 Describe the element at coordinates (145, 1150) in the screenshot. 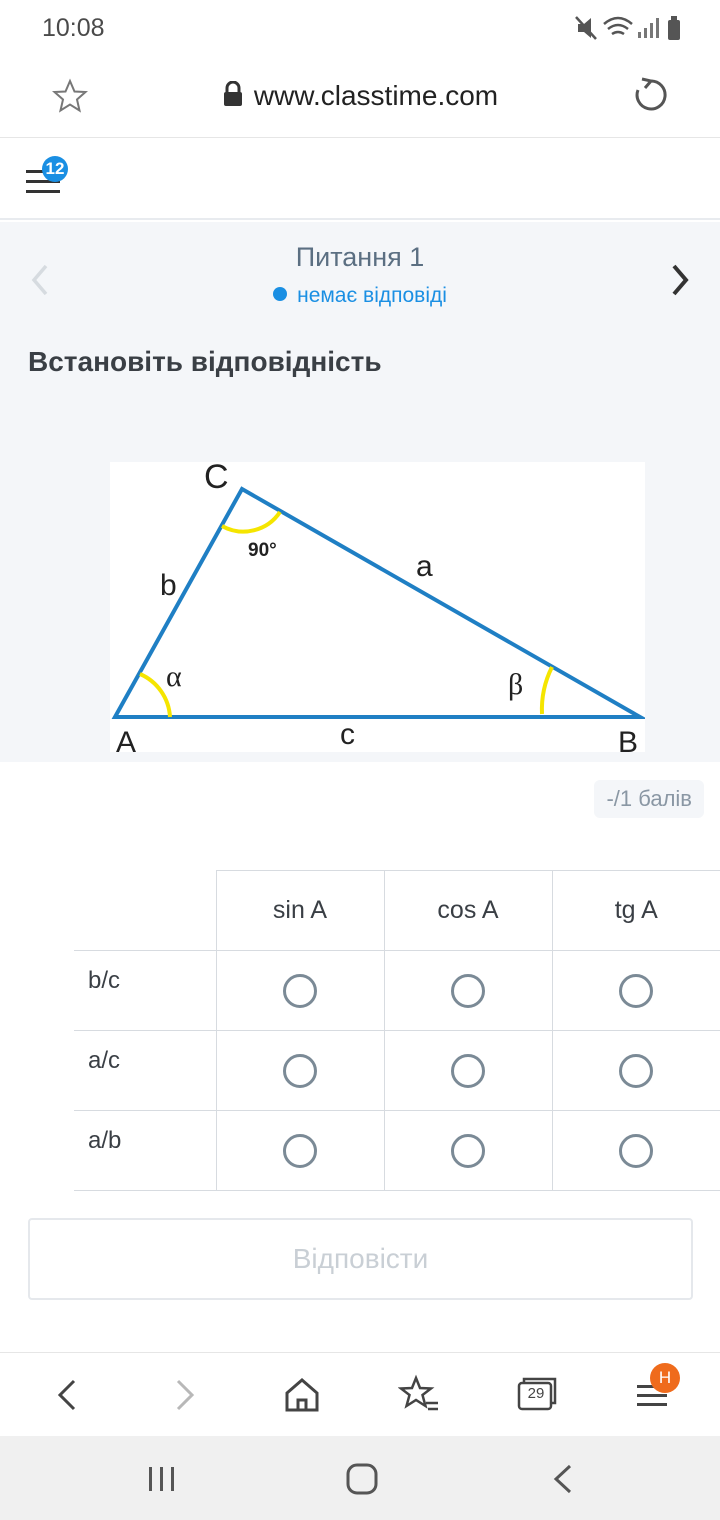

I see `row-label: a/b` at that location.